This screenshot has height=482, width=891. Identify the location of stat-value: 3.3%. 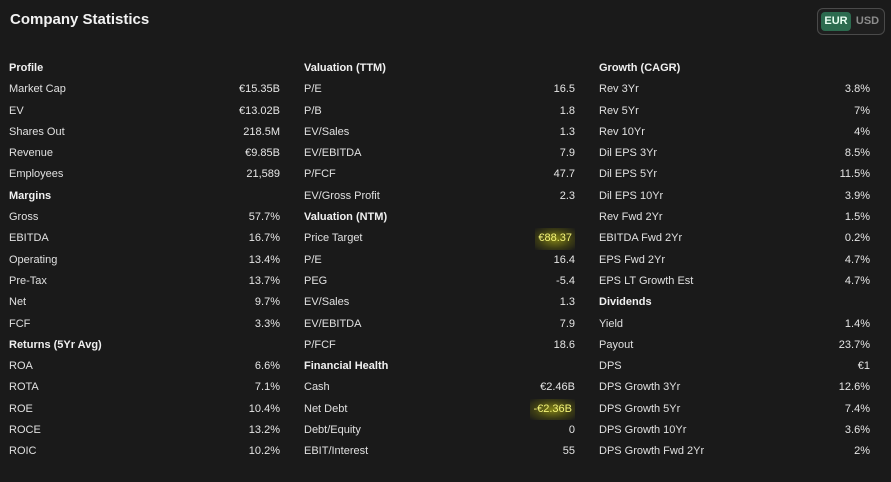
(267, 323).